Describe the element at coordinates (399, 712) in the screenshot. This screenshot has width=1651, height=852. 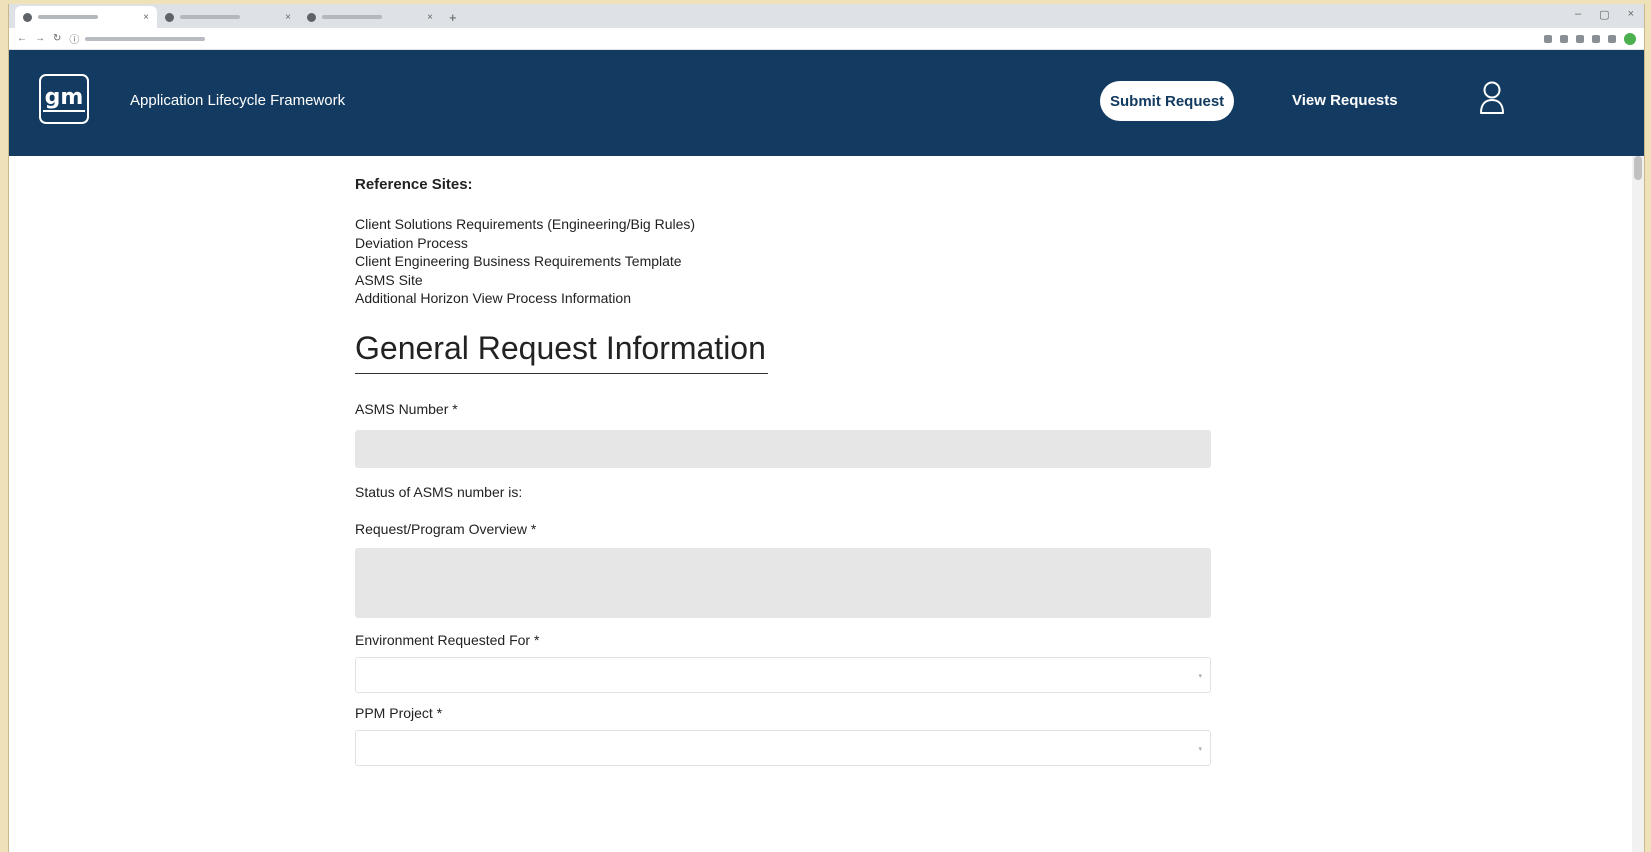
I see `ppm-project-label: PPM Project *` at that location.